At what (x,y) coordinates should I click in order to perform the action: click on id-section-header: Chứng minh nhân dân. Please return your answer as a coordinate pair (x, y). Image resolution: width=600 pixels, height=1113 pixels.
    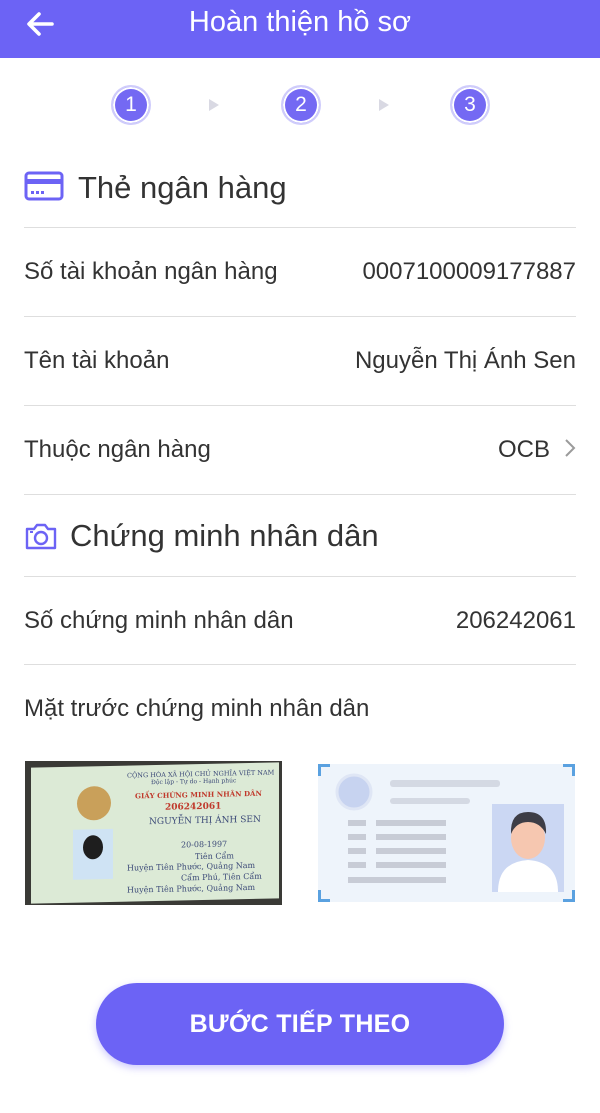
    Looking at the image, I should click on (300, 535).